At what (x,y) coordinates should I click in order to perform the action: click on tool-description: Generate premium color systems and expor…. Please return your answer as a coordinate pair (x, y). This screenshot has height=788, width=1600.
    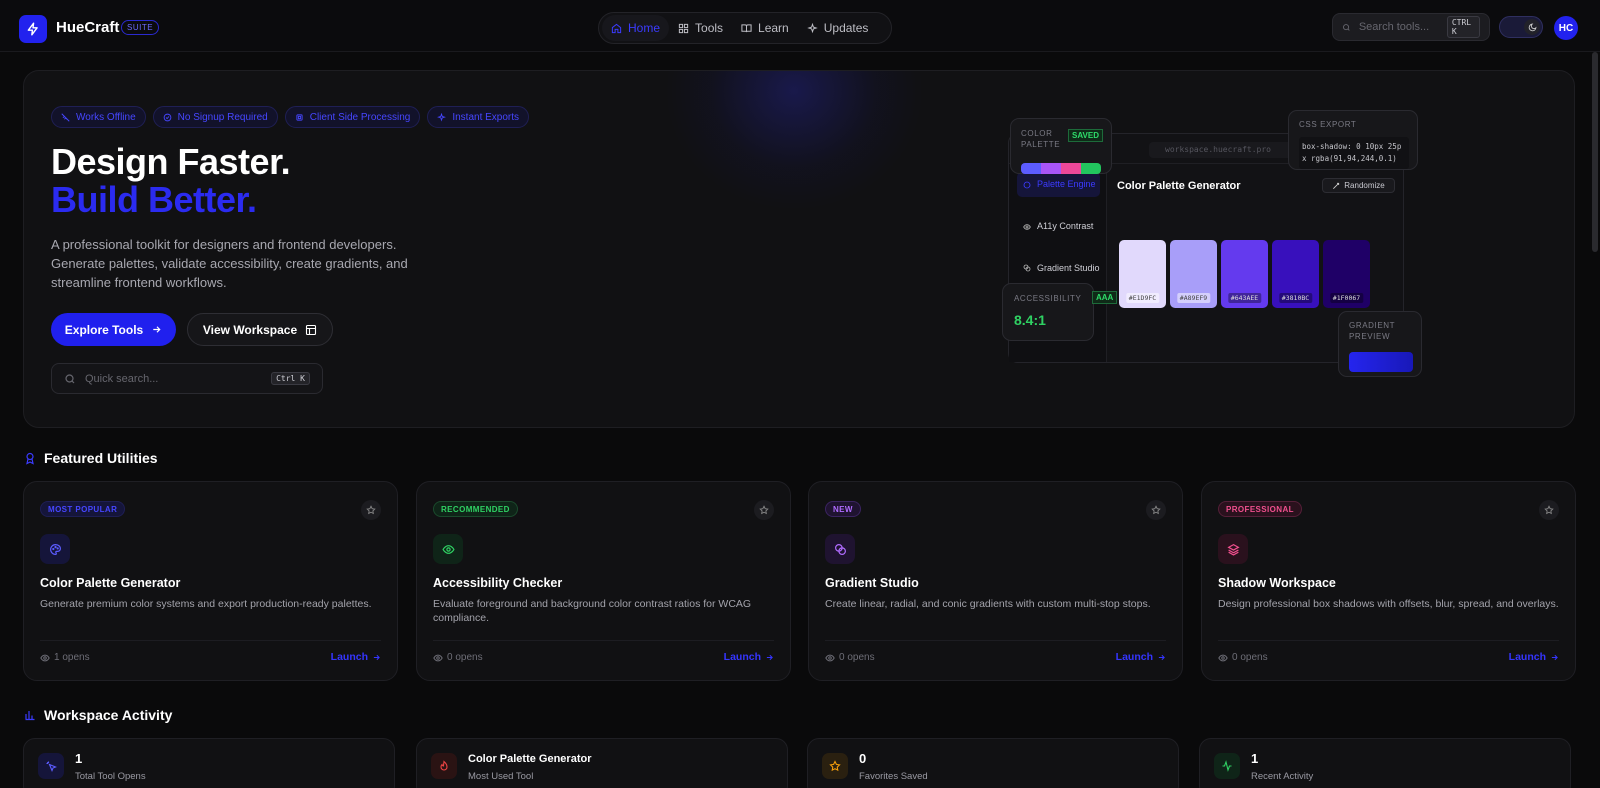
    Looking at the image, I should click on (206, 604).